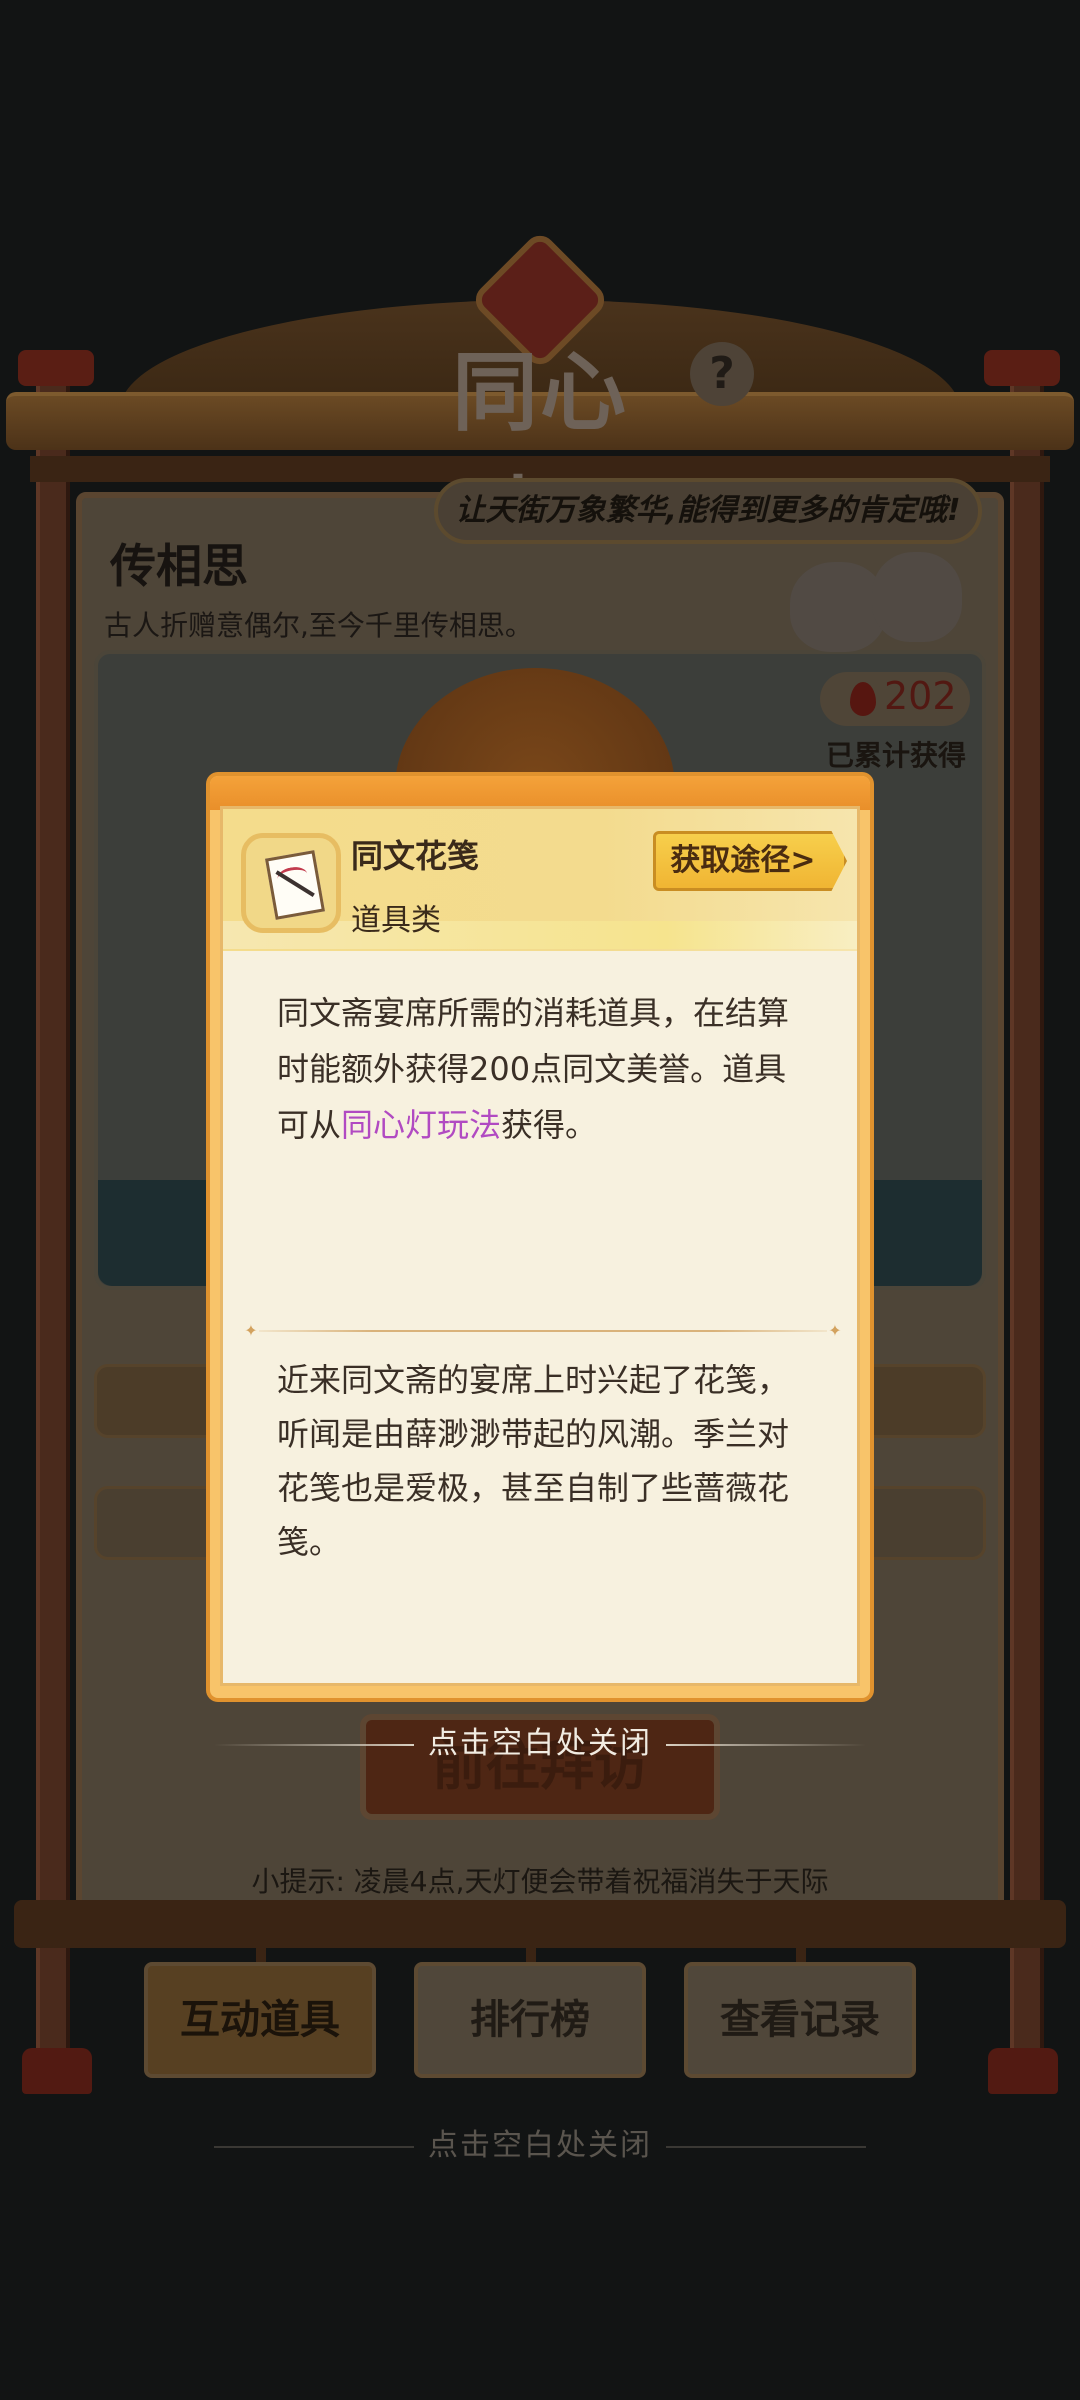 The height and width of the screenshot is (2400, 1080). What do you see at coordinates (396, 920) in the screenshot?
I see `item-type: 道具类` at bounding box center [396, 920].